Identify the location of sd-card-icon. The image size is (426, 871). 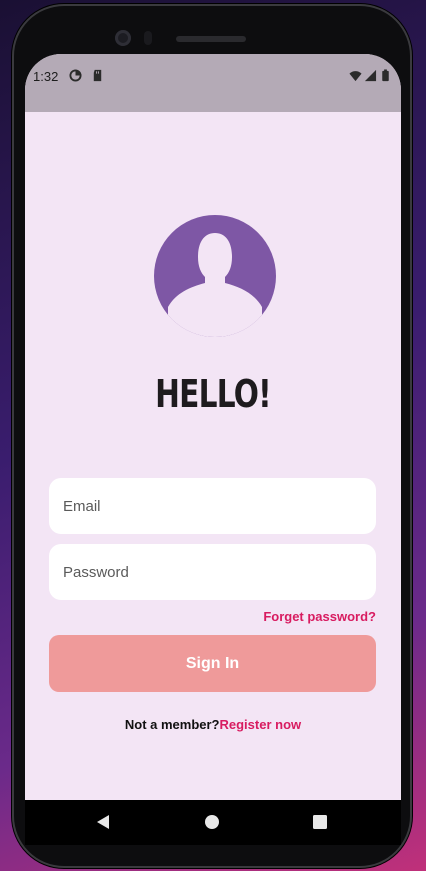
(97, 75).